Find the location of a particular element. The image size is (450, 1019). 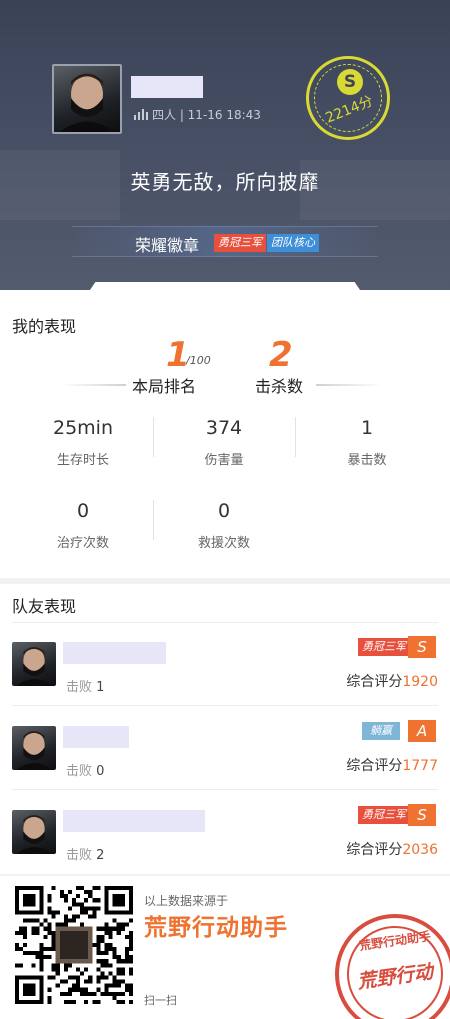

grade-stamp: S 2214分 is located at coordinates (348, 98).